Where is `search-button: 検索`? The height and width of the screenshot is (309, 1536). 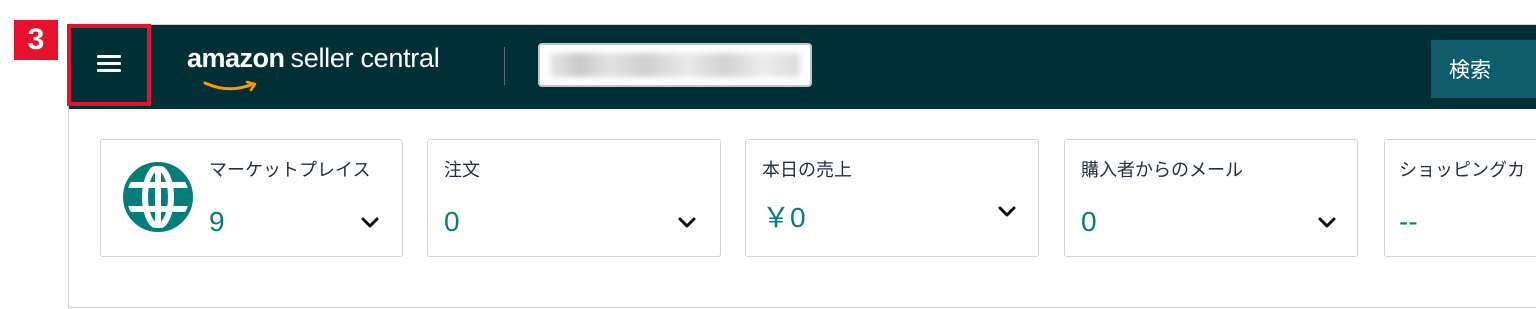 search-button: 検索 is located at coordinates (1483, 69).